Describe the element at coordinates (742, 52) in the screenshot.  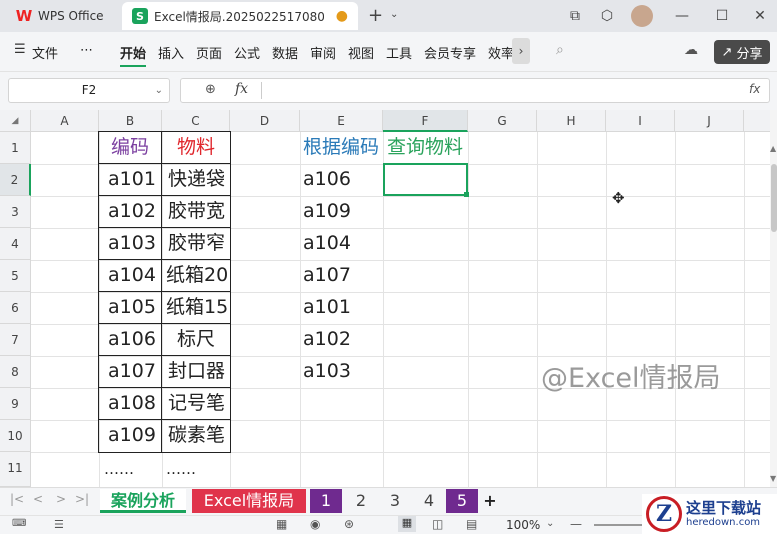
I see `share-button: ↗ 分享` at that location.